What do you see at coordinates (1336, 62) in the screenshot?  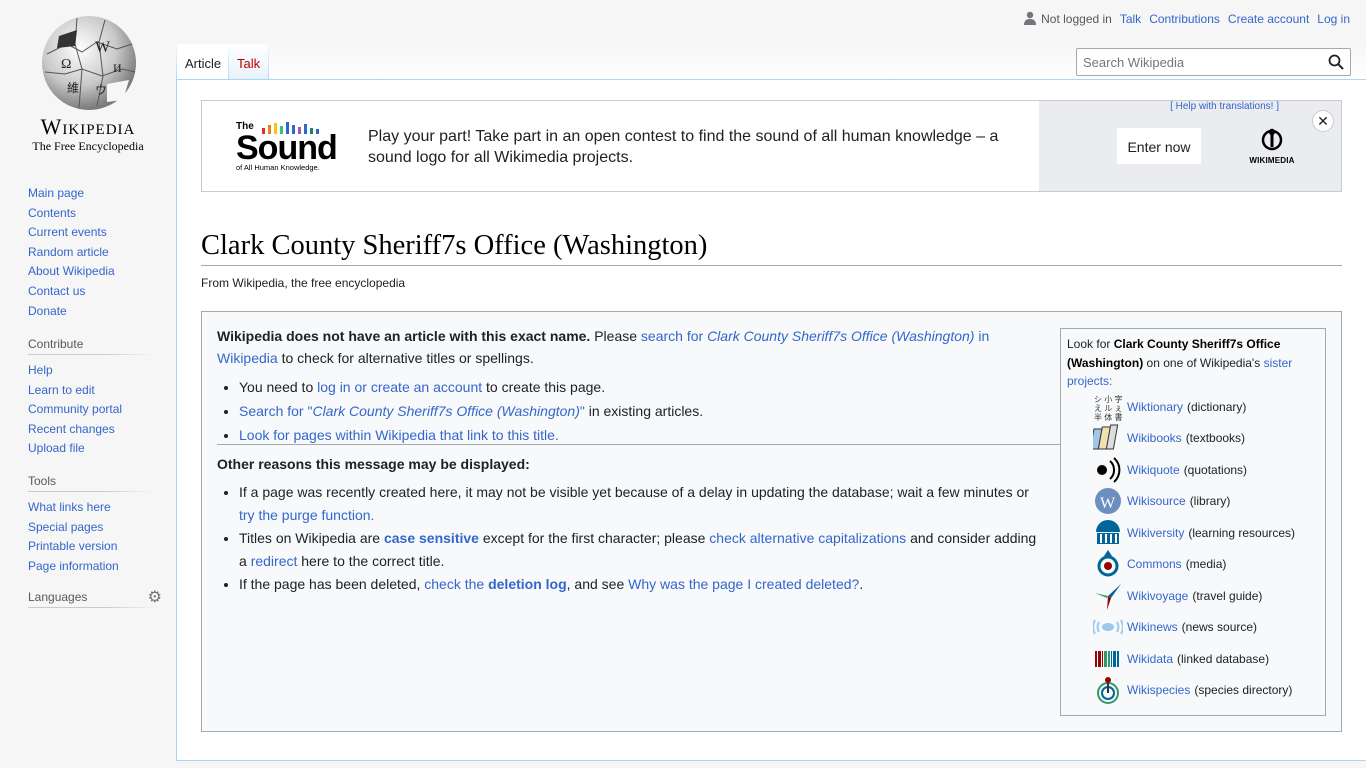 I see `search-icon` at bounding box center [1336, 62].